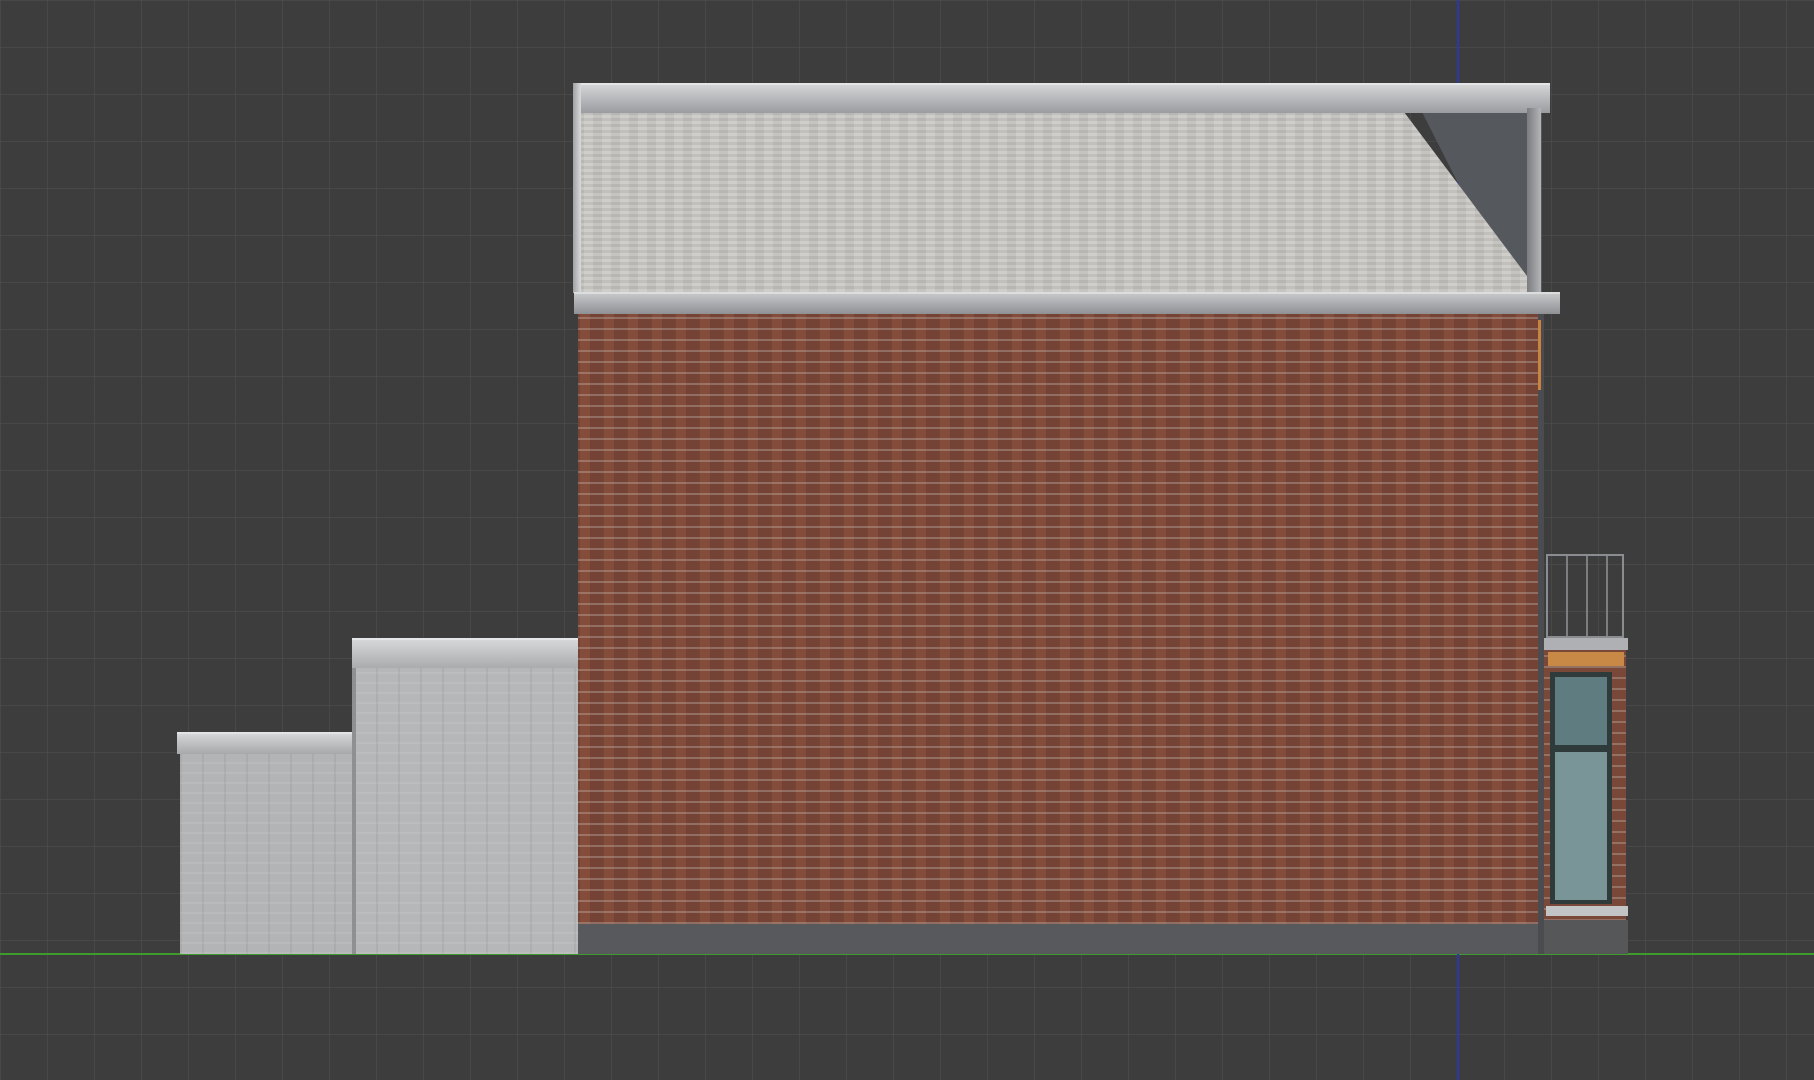 The image size is (1814, 1080). Describe the element at coordinates (1539, 355) in the screenshot. I see `orange-trim-strip` at that location.